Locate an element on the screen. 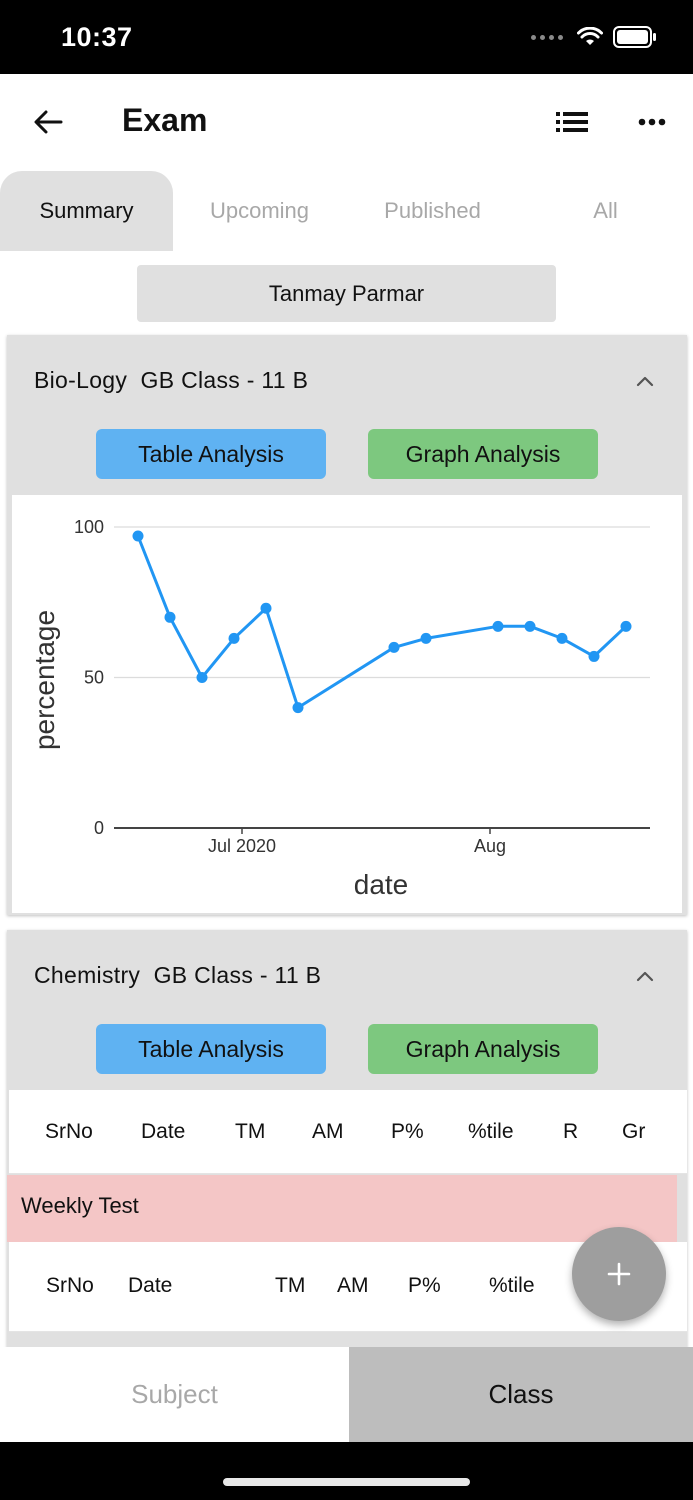 The image size is (693, 1500). test-group-label: Weekly Test is located at coordinates (80, 1205).